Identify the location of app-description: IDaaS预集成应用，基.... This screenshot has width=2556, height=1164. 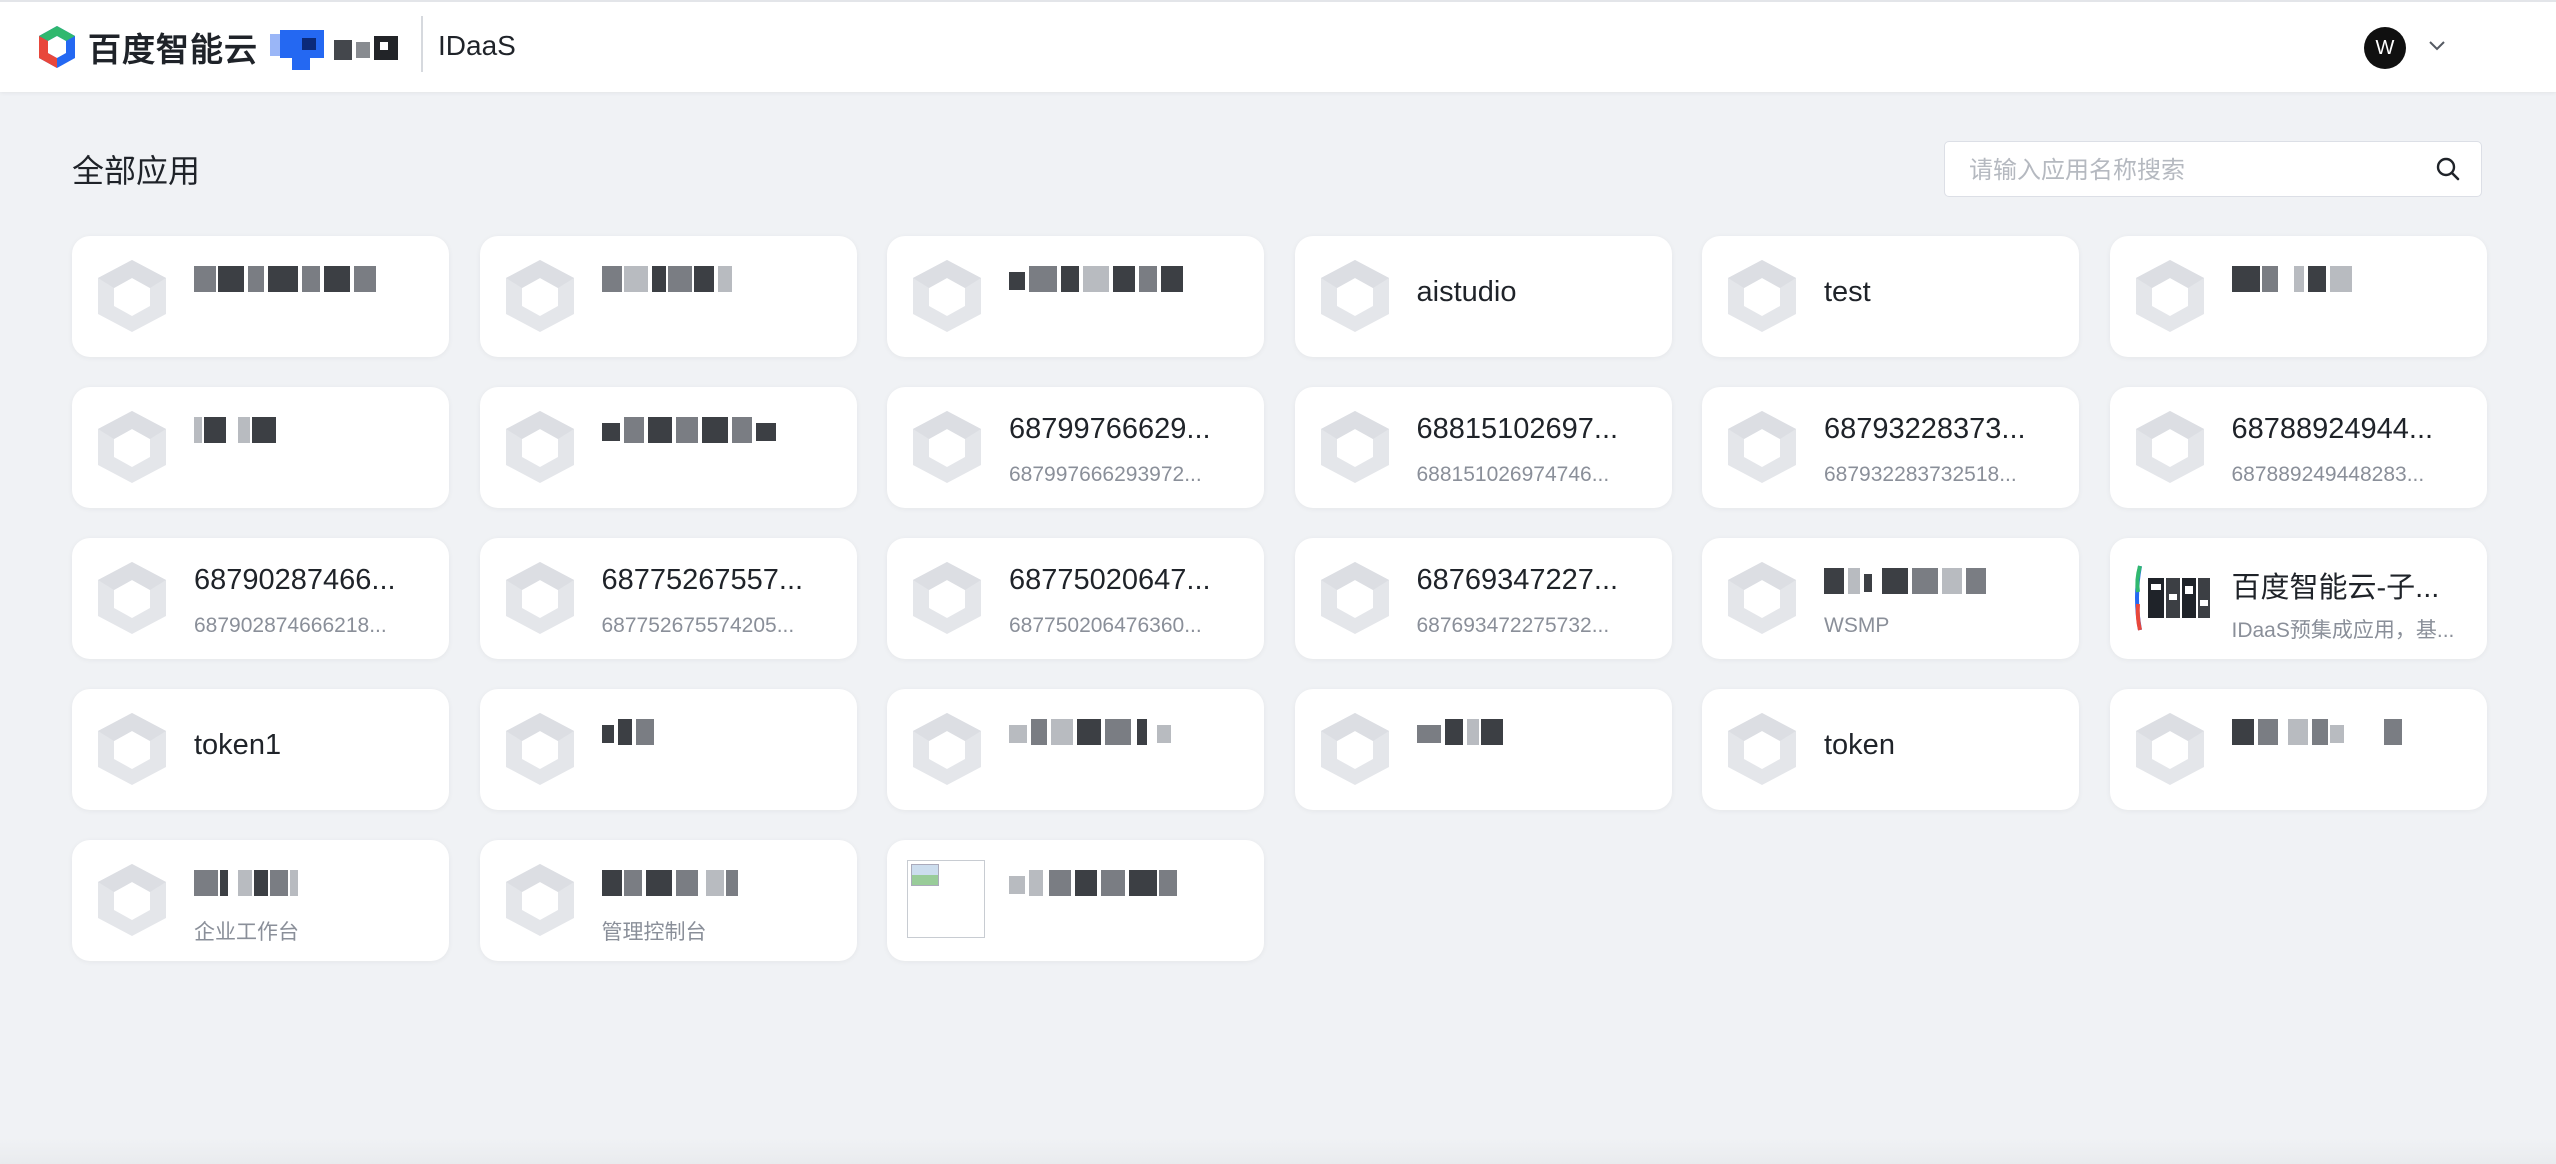
(2343, 630).